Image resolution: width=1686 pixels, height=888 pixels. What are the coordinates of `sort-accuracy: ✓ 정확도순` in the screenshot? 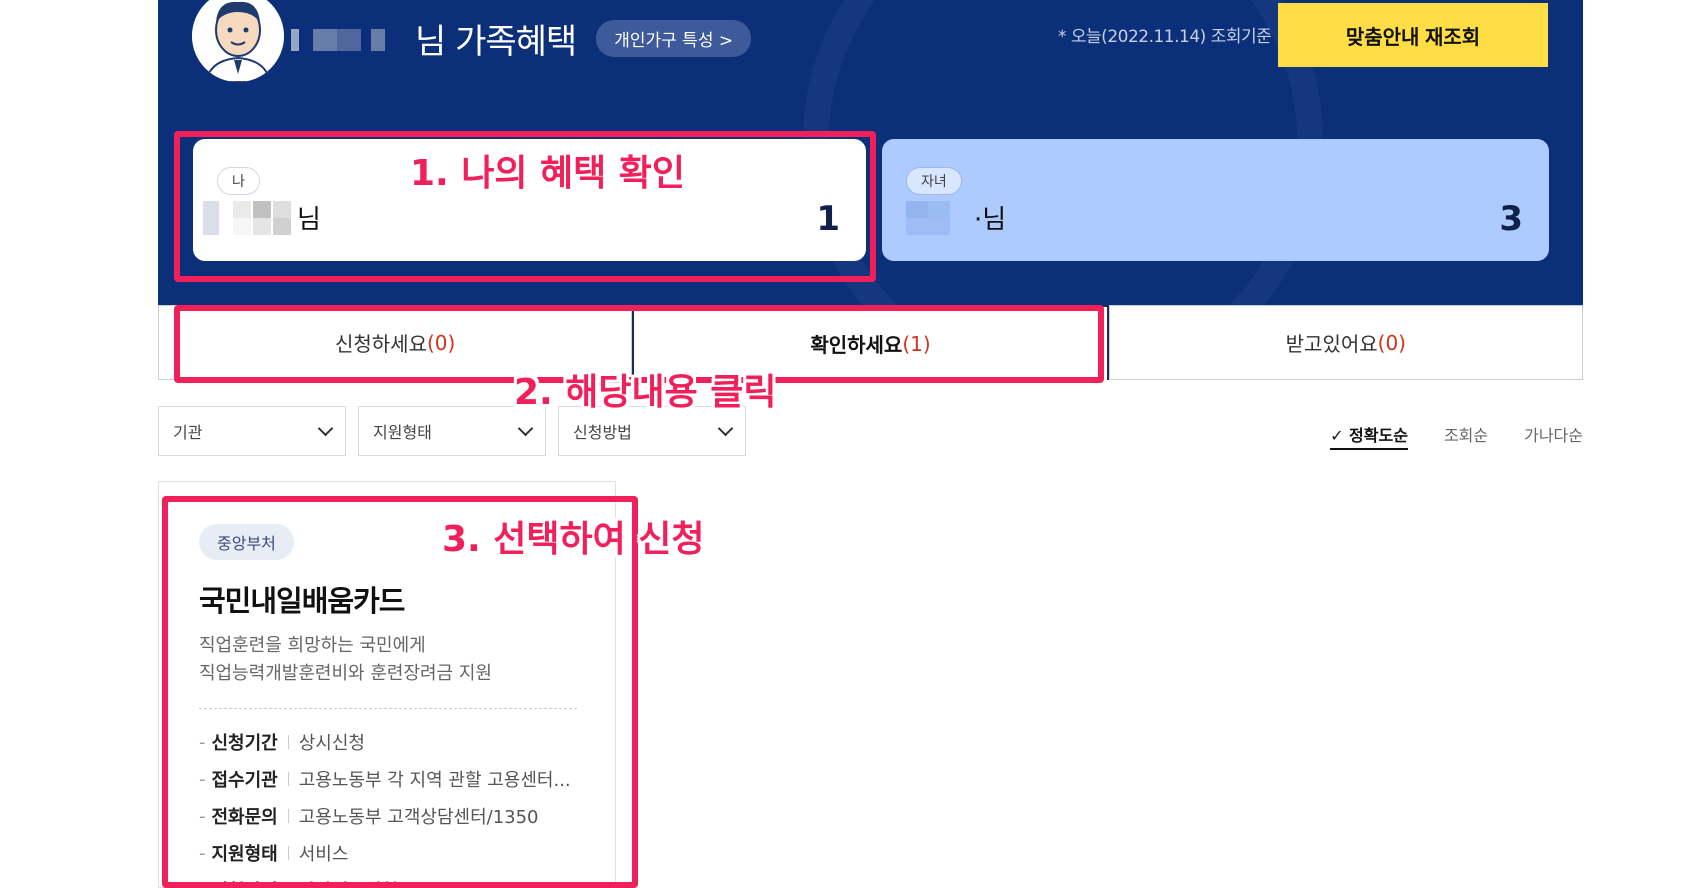 It's located at (1369, 436).